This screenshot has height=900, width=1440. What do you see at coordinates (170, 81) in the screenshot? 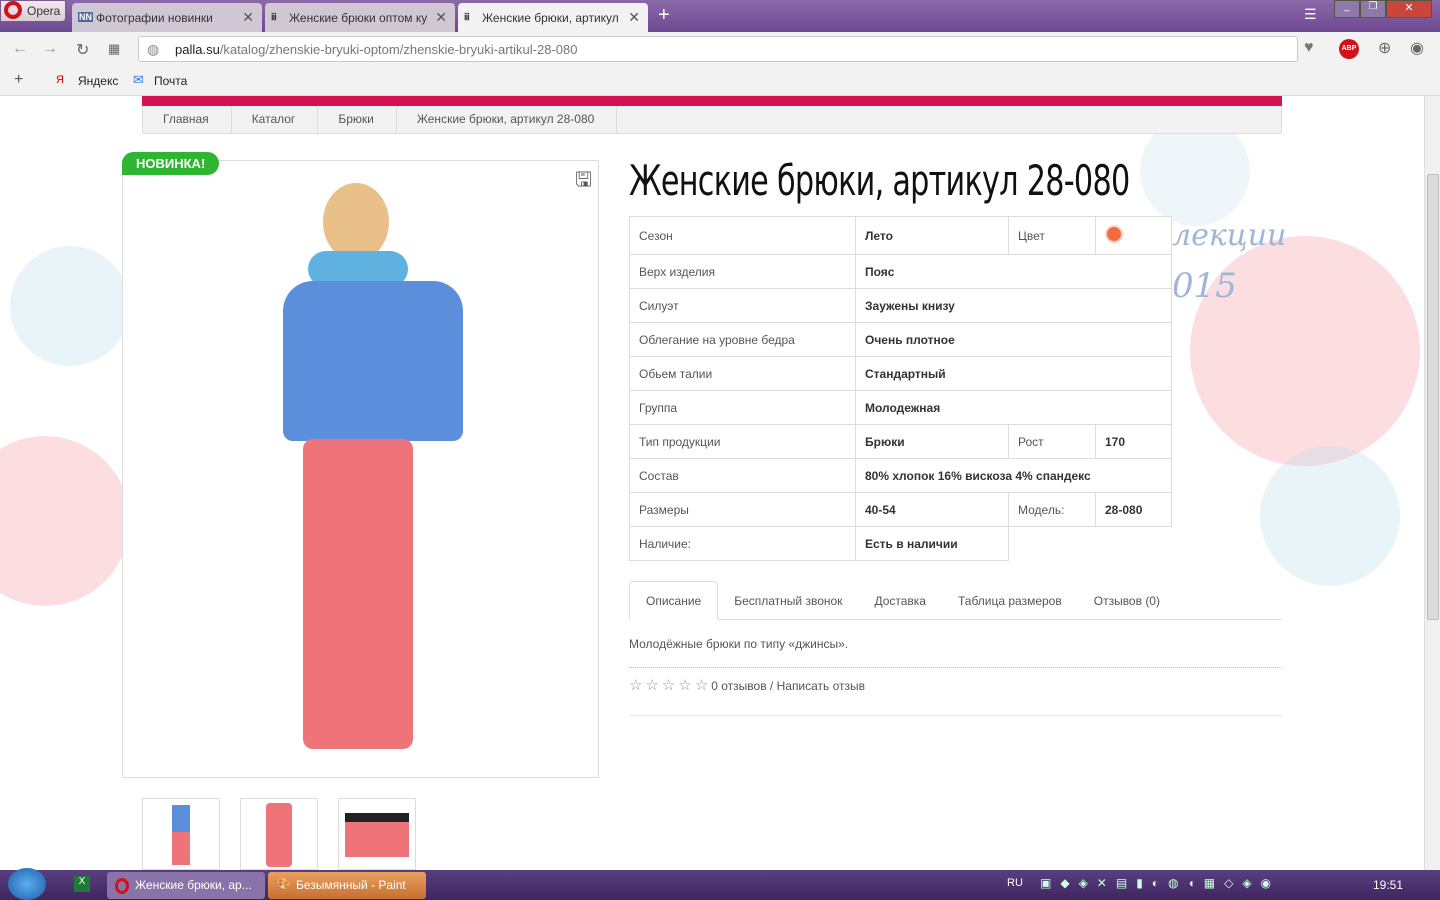
I see `bookmark-mail: Почта` at bounding box center [170, 81].